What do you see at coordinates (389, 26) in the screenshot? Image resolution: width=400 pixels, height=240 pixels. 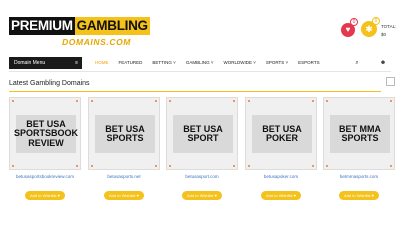 I see `total-label: TOTAL:` at bounding box center [389, 26].